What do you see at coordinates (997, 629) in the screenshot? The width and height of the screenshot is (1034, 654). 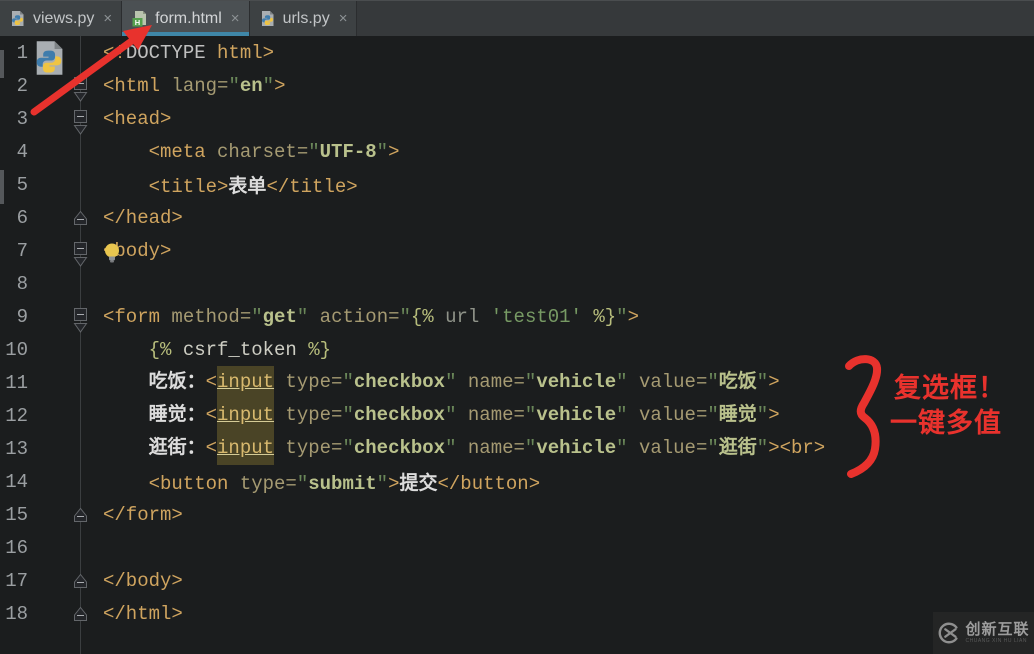 I see `watermark-brand: 创新互联` at bounding box center [997, 629].